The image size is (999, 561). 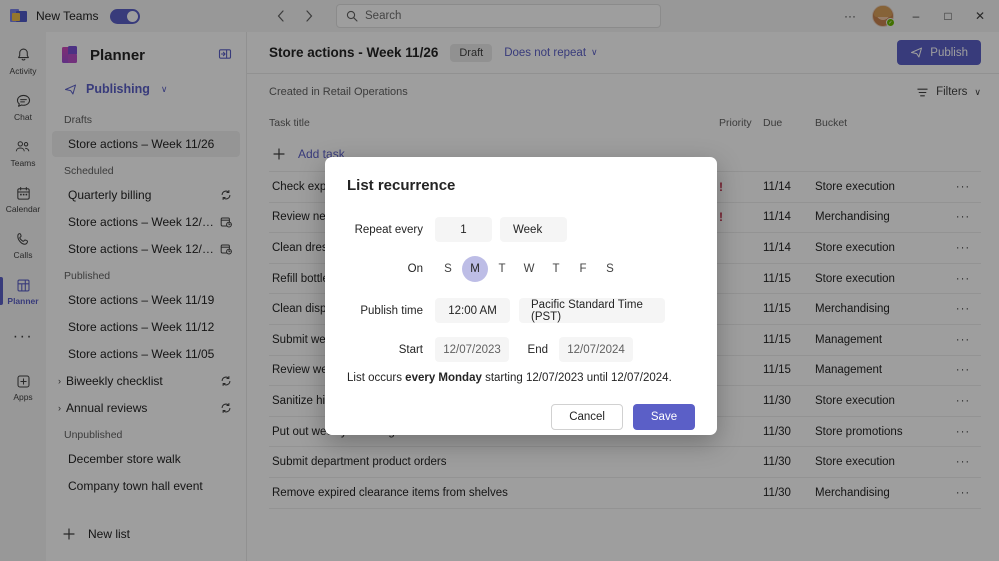 I want to click on on-days-row: On S M T W T F S, so click(x=521, y=269).